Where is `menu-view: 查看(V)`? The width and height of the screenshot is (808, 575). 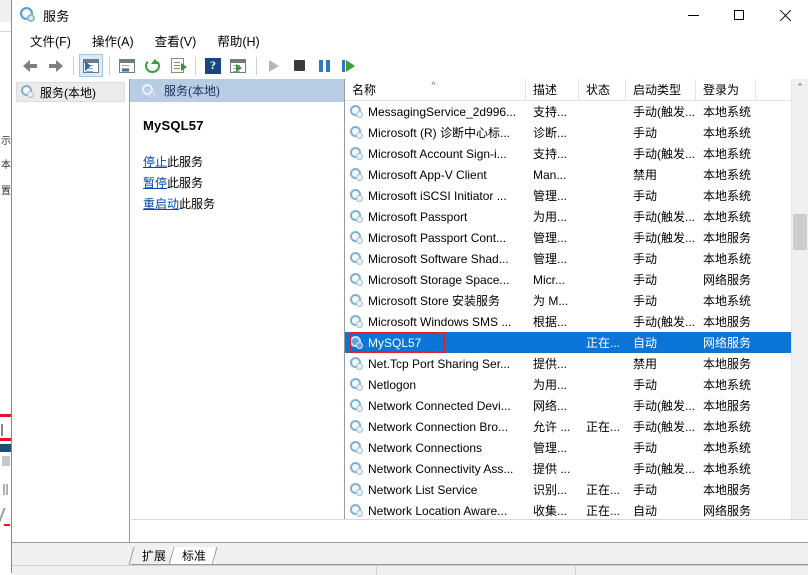
menu-view: 查看(V) is located at coordinates (176, 41).